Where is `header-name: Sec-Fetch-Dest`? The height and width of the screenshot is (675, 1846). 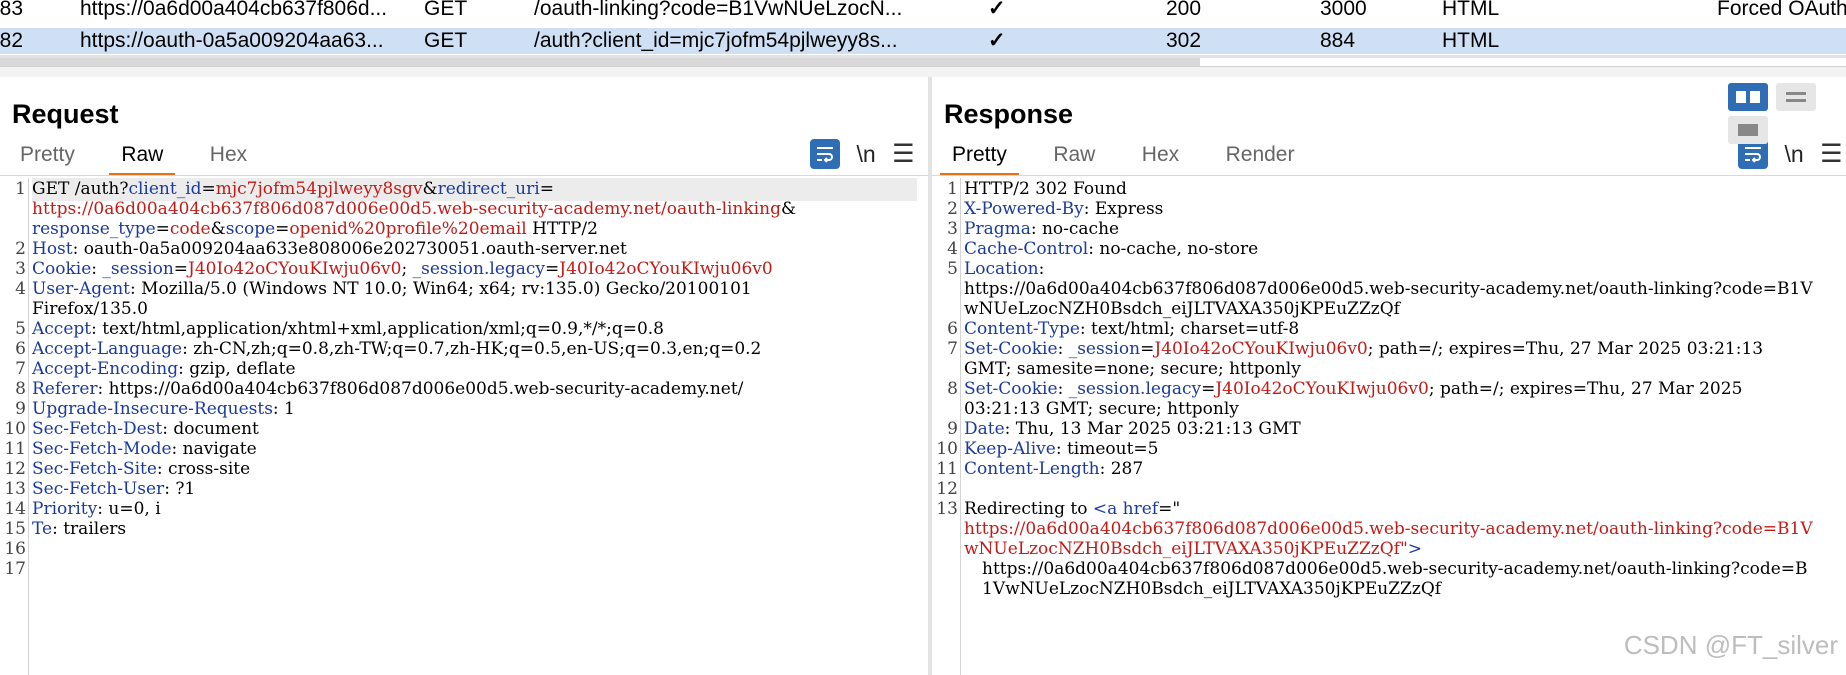
header-name: Sec-Fetch-Dest is located at coordinates (97, 429).